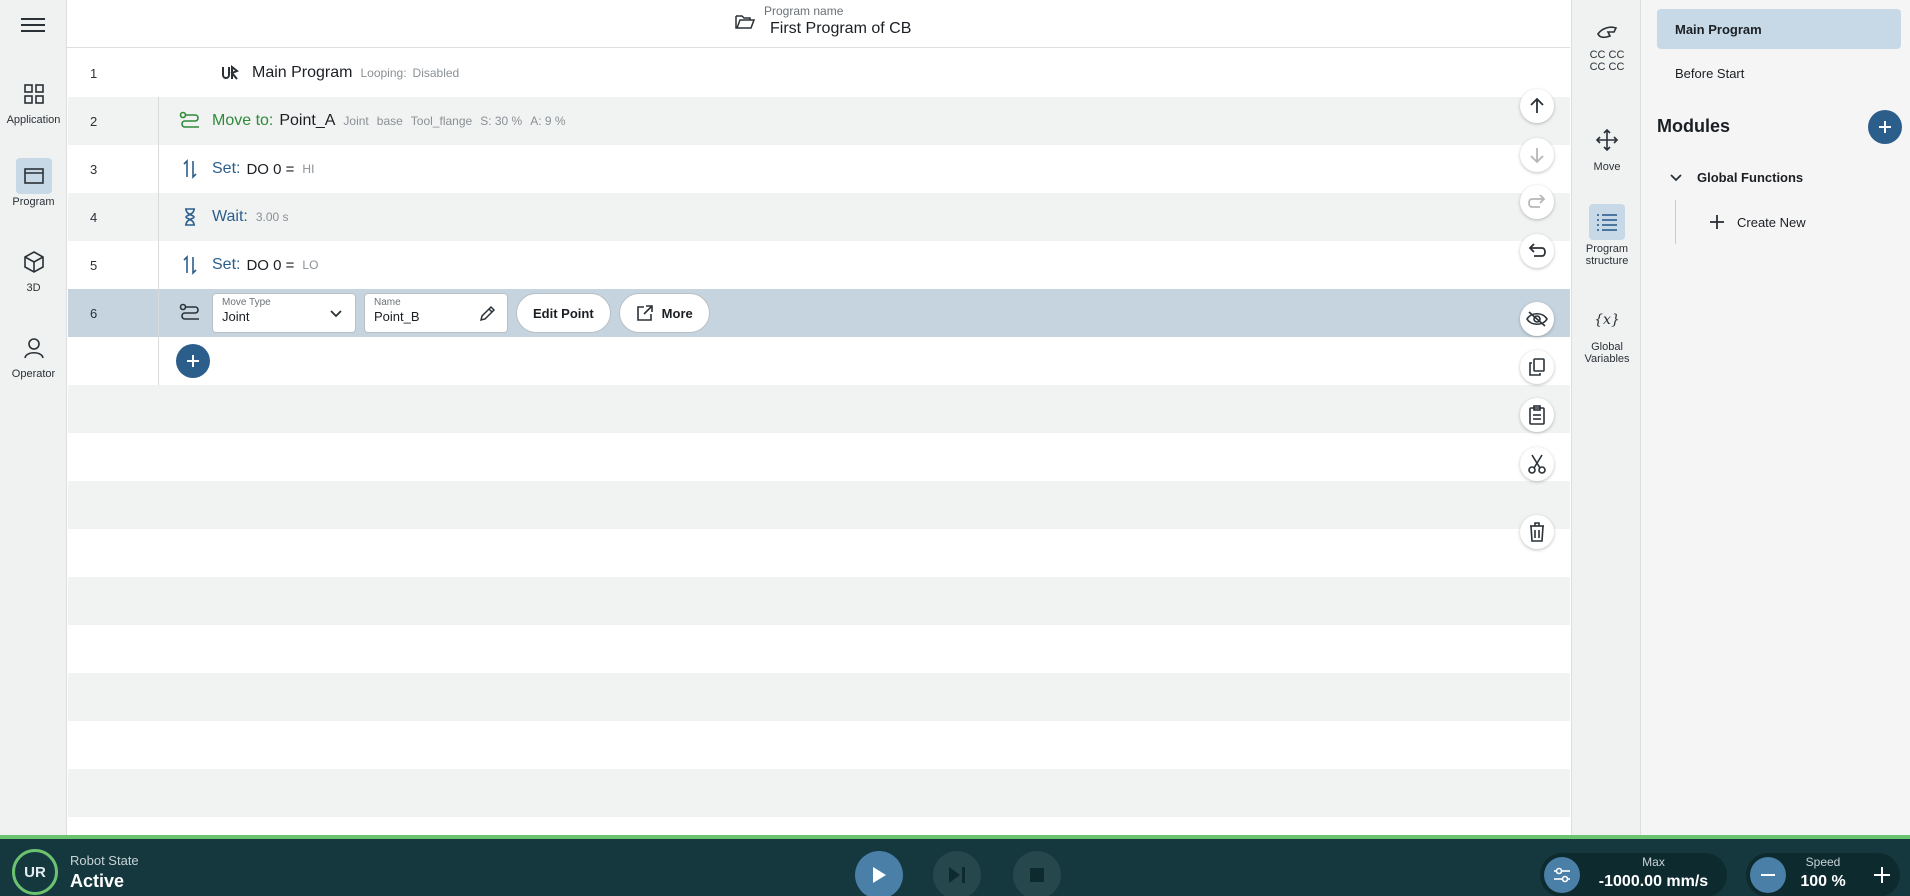 This screenshot has width=1910, height=896. Describe the element at coordinates (1882, 877) in the screenshot. I see `speed-increase-button` at that location.